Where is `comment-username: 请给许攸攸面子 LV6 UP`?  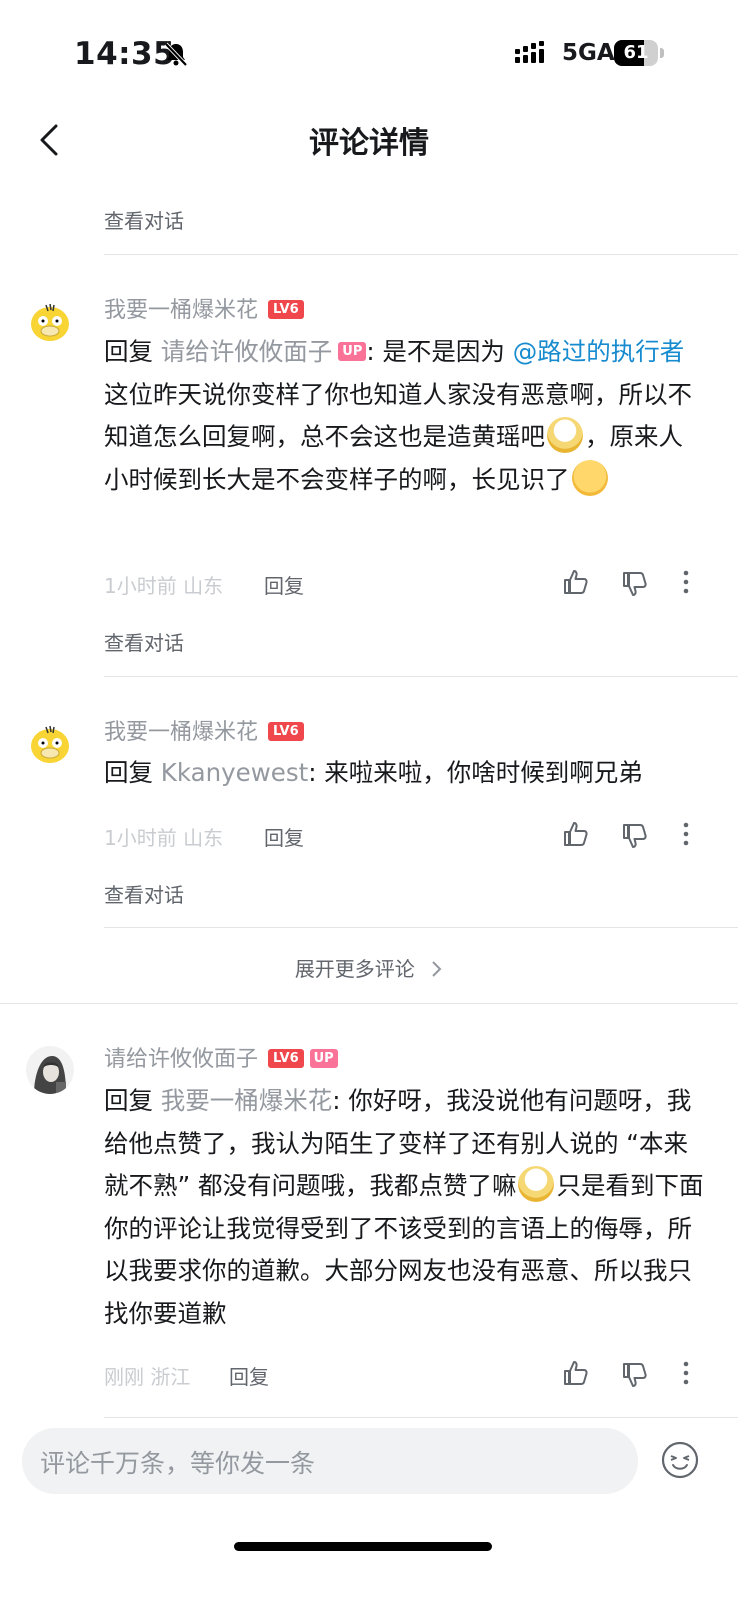 comment-username: 请给许攸攸面子 LV6 UP is located at coordinates (221, 1057).